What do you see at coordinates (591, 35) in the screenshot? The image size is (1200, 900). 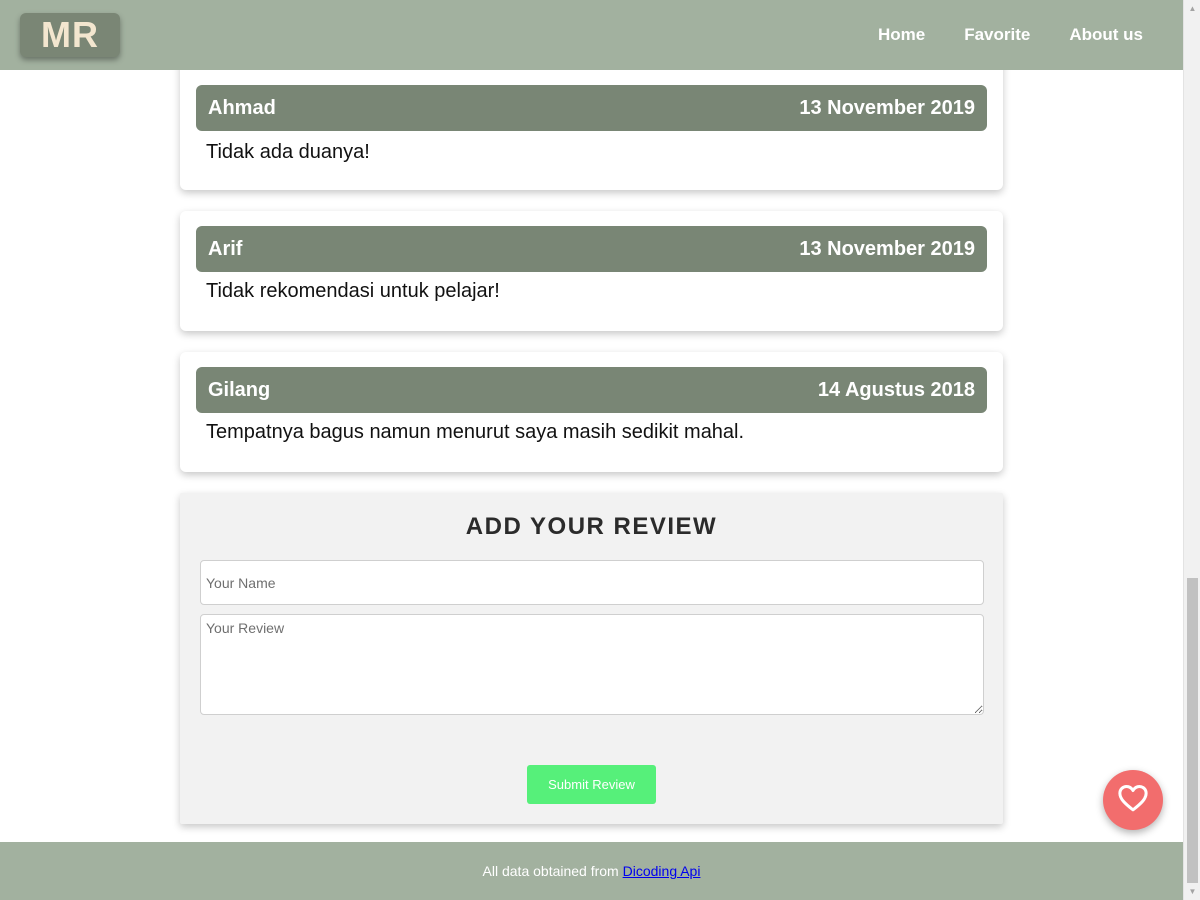 I see `top-header: MR Home Favorite About us` at bounding box center [591, 35].